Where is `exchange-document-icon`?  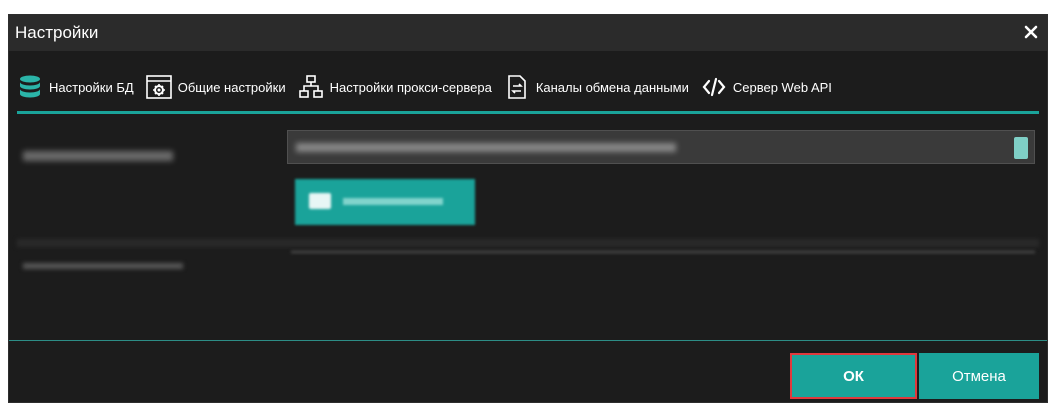 exchange-document-icon is located at coordinates (517, 87).